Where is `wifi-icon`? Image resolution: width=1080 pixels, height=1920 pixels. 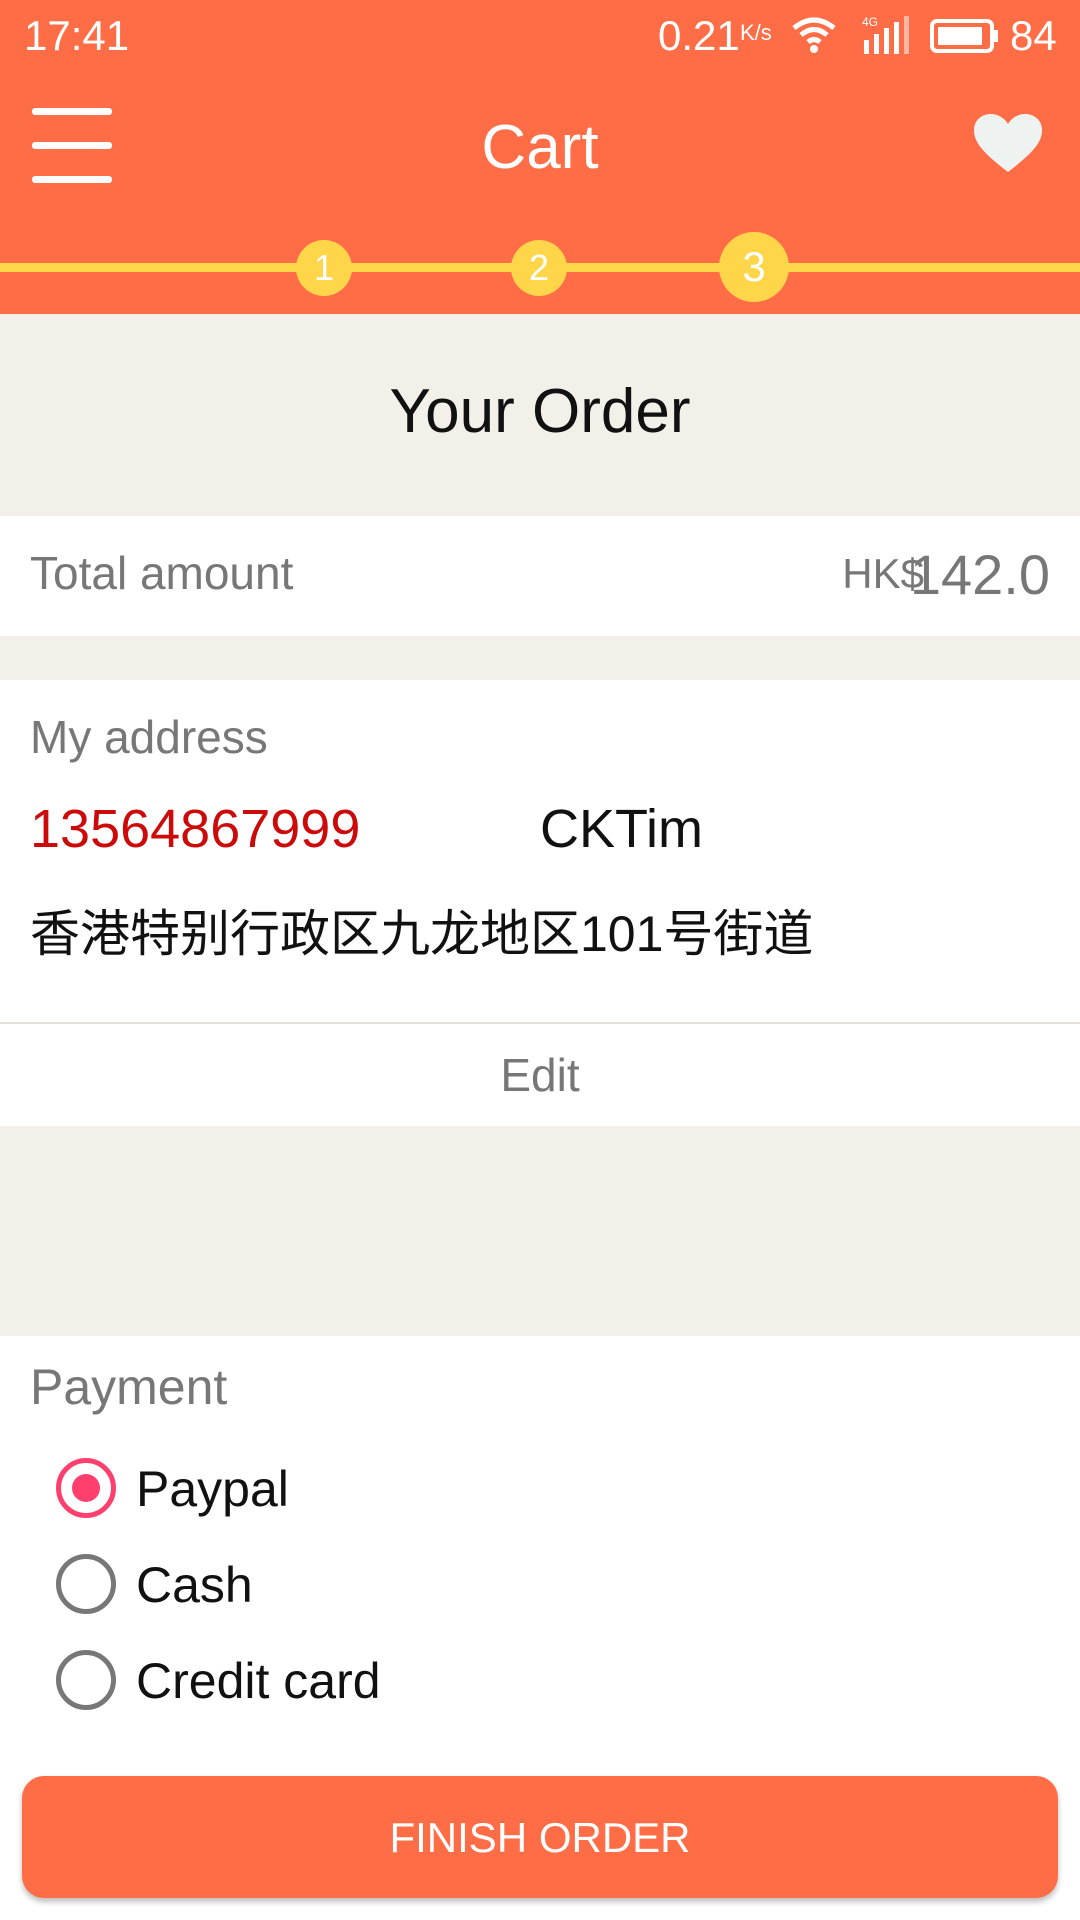
wifi-icon is located at coordinates (814, 36).